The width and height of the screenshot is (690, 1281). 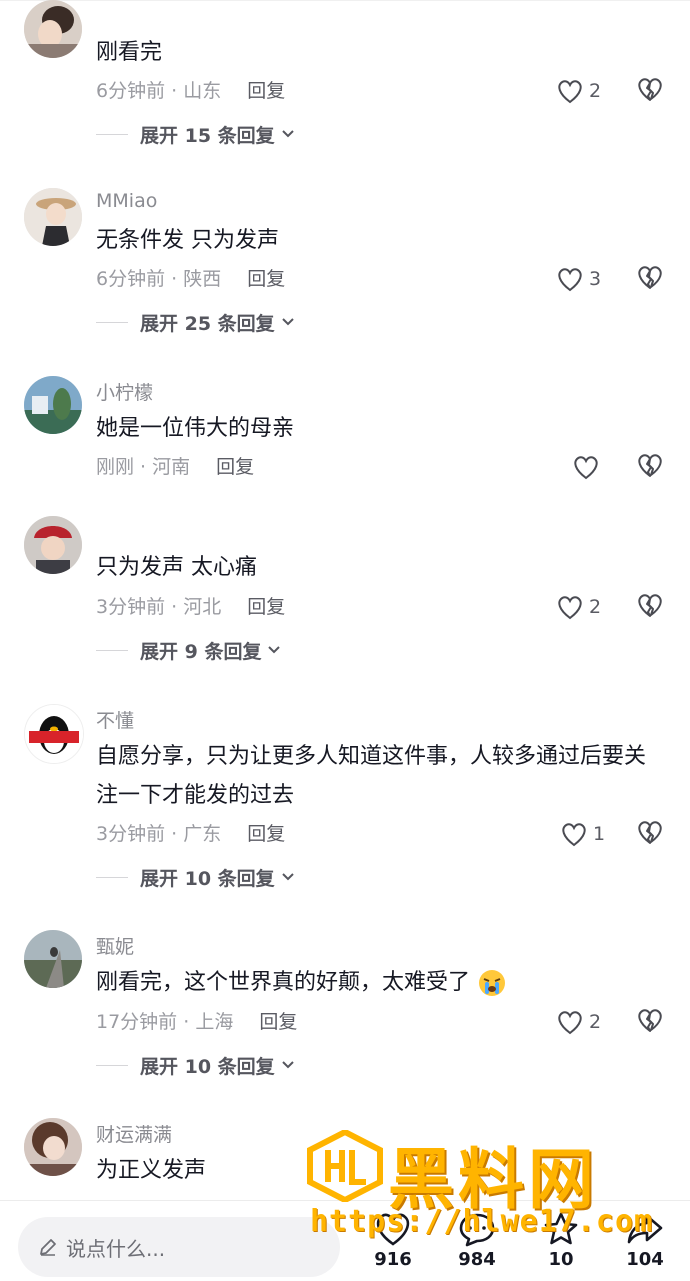 What do you see at coordinates (586, 279) in the screenshot?
I see `like-button: 3` at bounding box center [586, 279].